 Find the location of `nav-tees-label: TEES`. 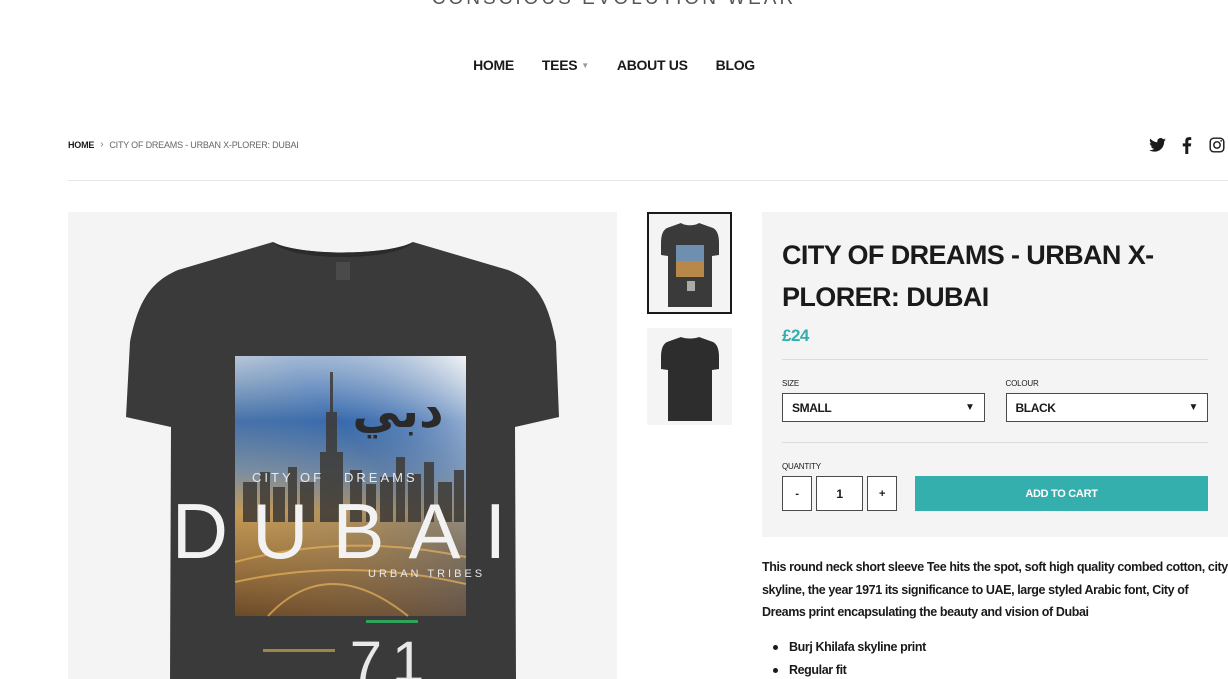

nav-tees-label: TEES is located at coordinates (559, 65).